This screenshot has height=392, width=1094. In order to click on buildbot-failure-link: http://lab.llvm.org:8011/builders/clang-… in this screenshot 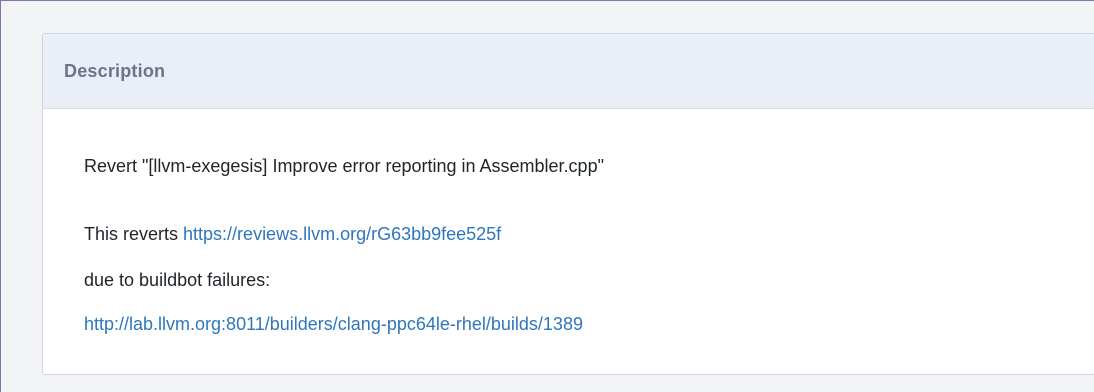, I will do `click(333, 324)`.